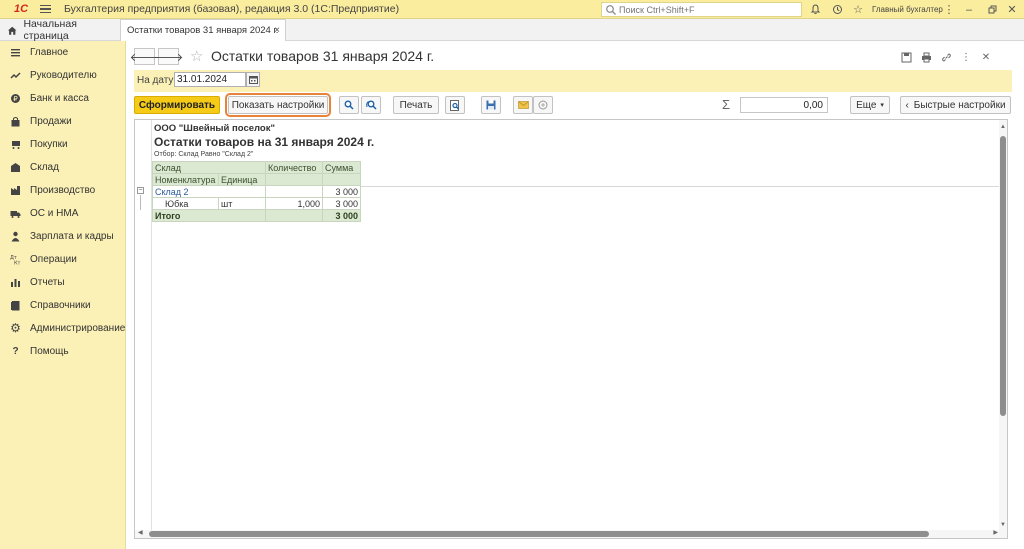 This screenshot has width=1024, height=549. Describe the element at coordinates (837, 10) in the screenshot. I see `history-icon` at that location.